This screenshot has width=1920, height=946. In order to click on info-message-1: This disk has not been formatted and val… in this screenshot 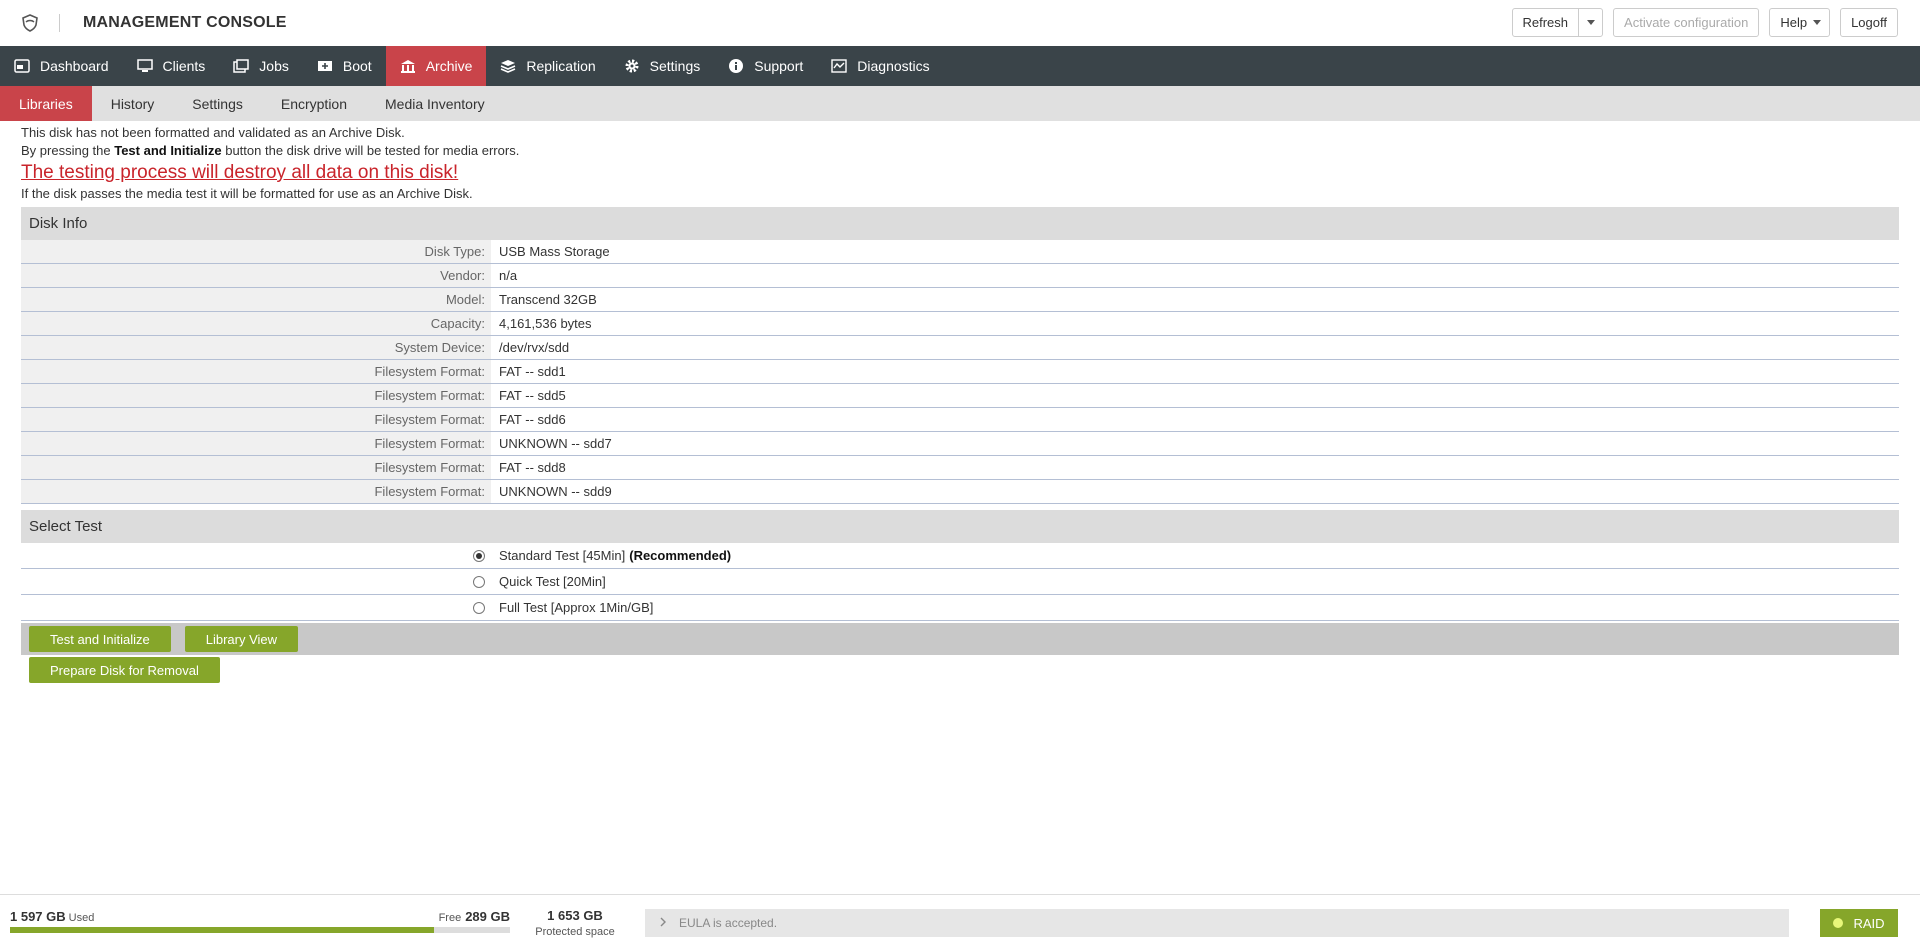, I will do `click(213, 132)`.